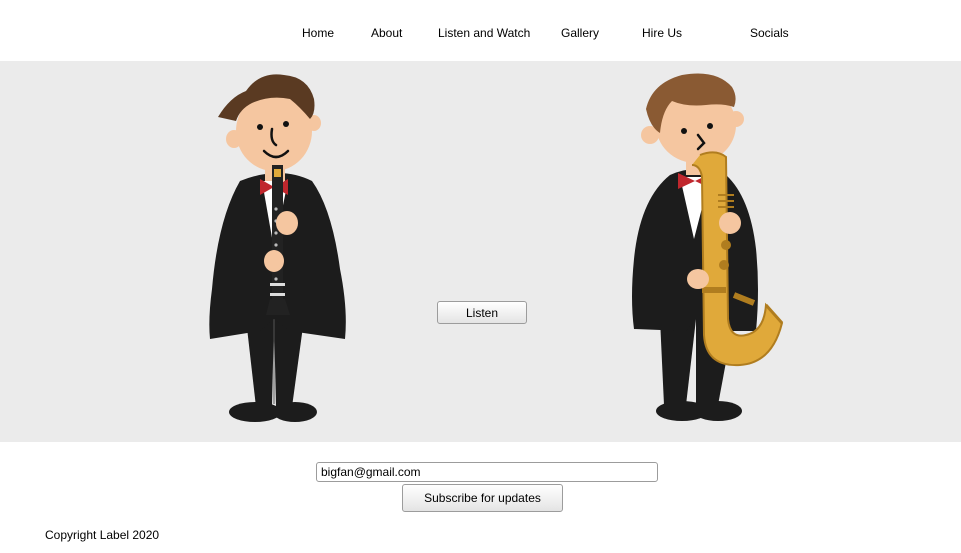 This screenshot has width=961, height=553. What do you see at coordinates (102, 535) in the screenshot?
I see `copyright-text: Copyright Label 2020` at bounding box center [102, 535].